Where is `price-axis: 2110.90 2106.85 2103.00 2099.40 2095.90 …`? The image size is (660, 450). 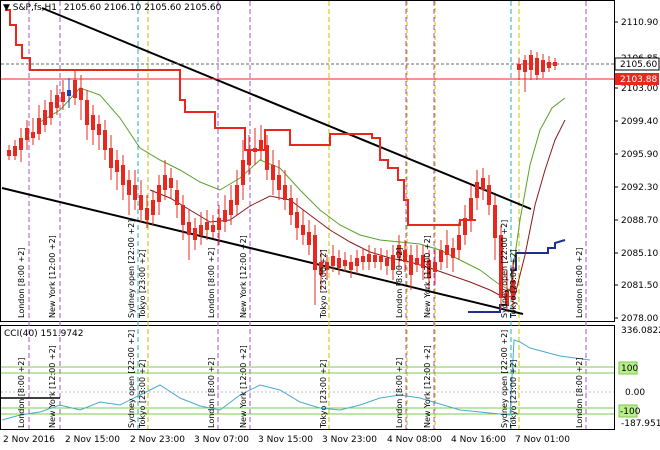
price-axis: 2110.90 2106.85 2103.00 2099.40 2095.90 … is located at coordinates (637, 171).